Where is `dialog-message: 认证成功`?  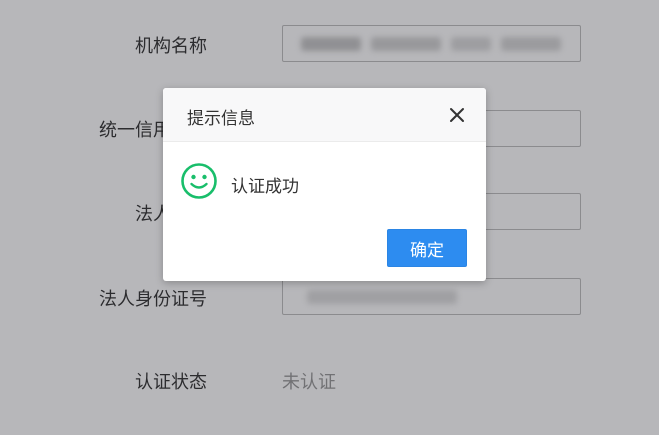
dialog-message: 认证成功 is located at coordinates (265, 187).